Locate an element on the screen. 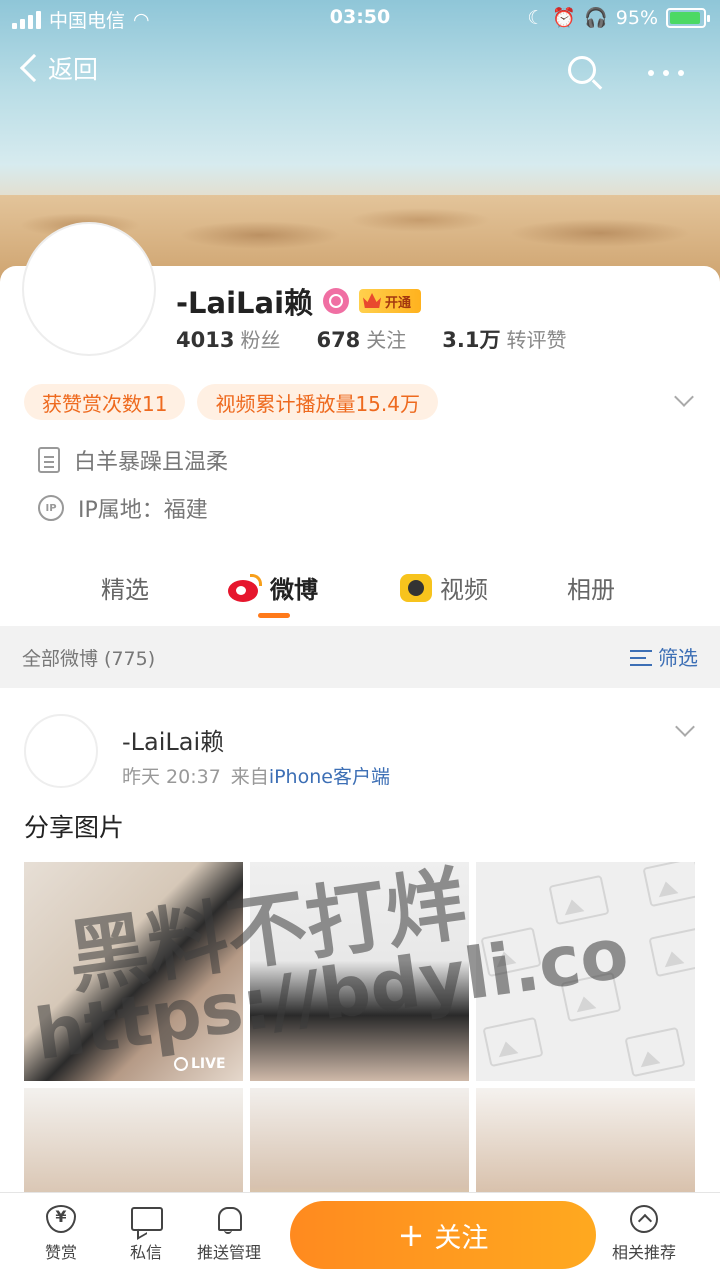  message-icon is located at coordinates (147, 1219).